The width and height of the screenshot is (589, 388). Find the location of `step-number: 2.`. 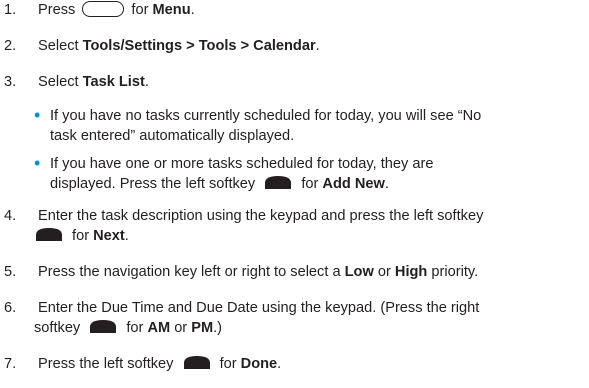

step-number: 2. is located at coordinates (10, 46).